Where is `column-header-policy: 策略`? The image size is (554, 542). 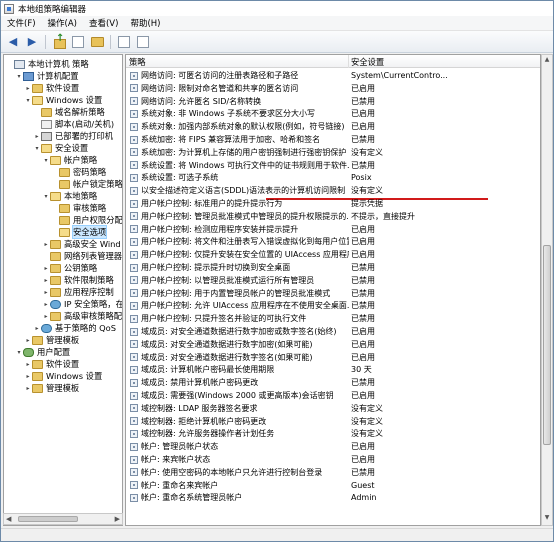 column-header-policy: 策略 is located at coordinates (137, 62).